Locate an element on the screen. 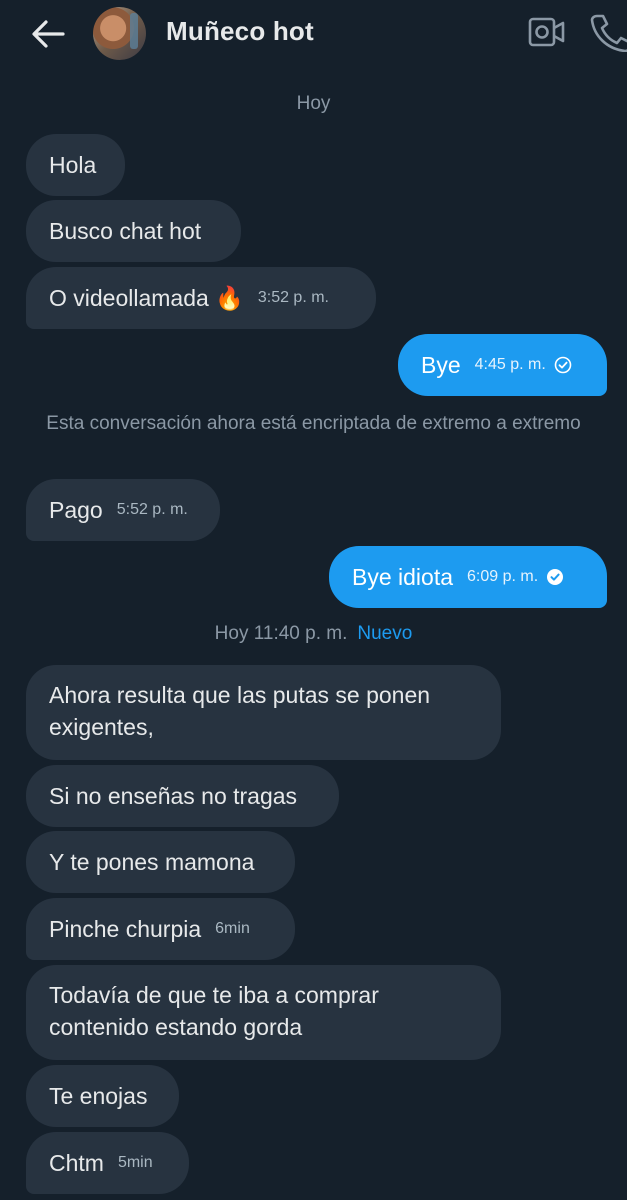 The image size is (627, 1200). message-text: Hola is located at coordinates (73, 165).